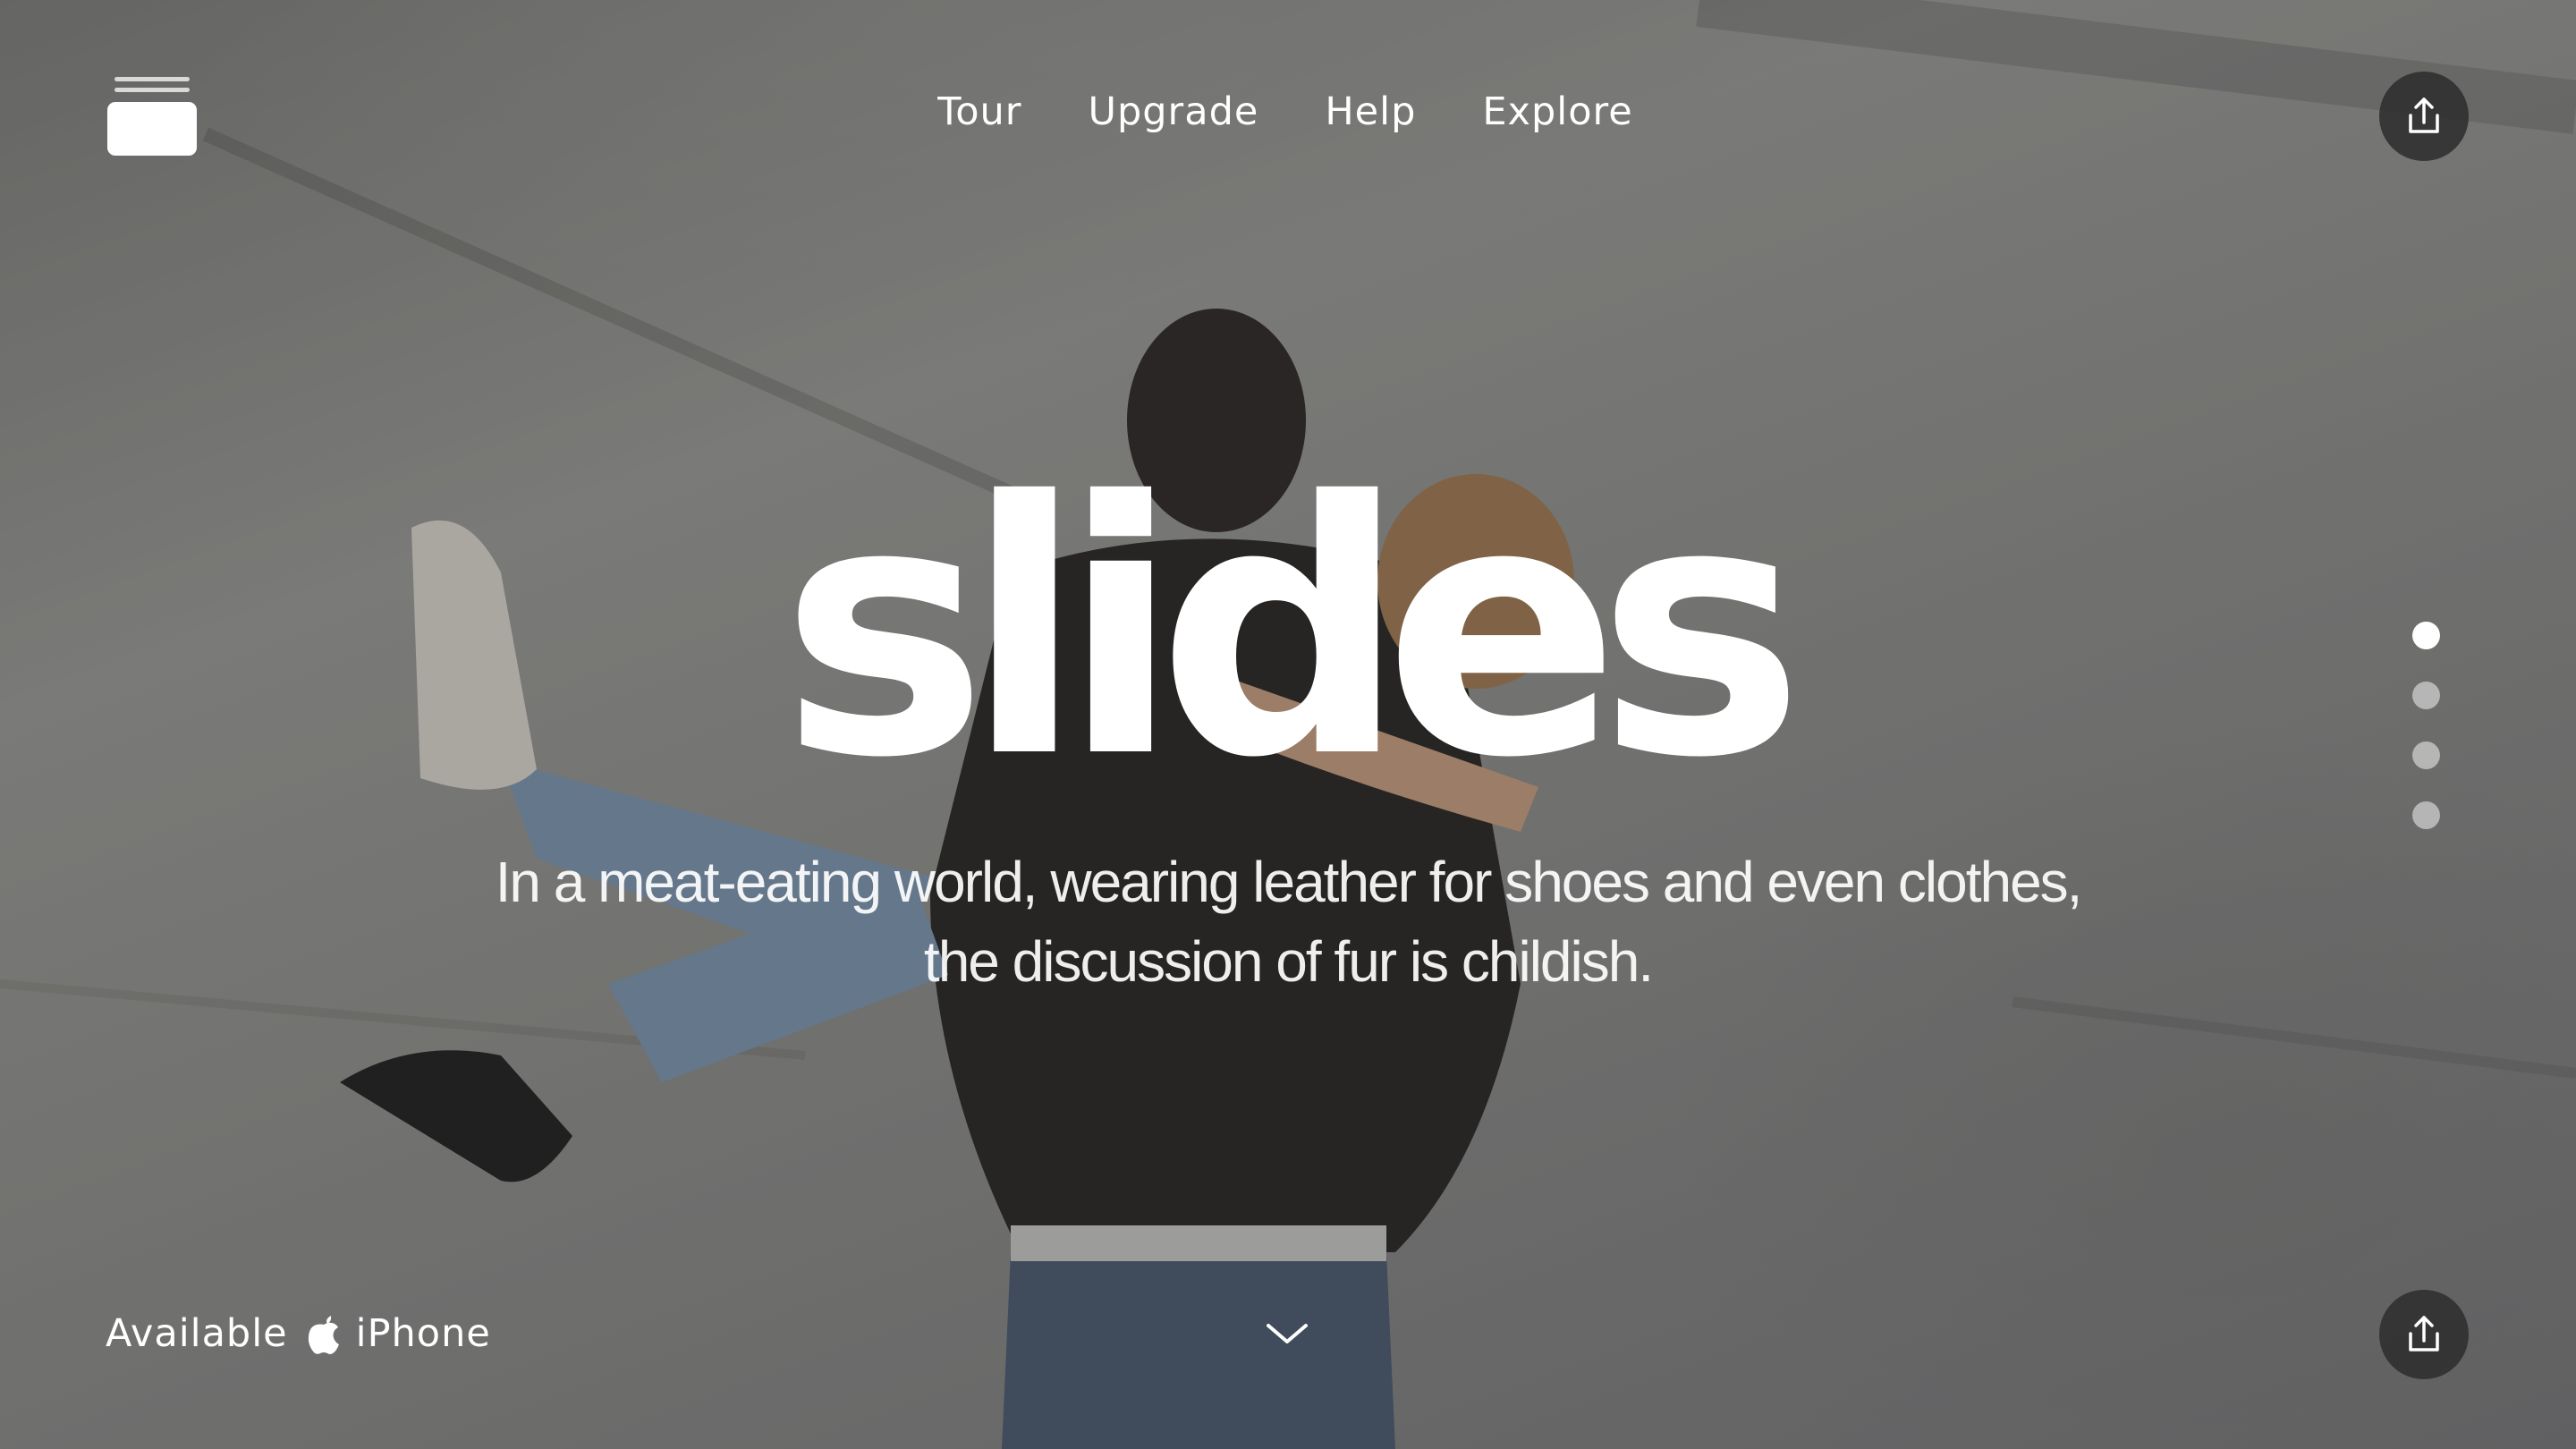 The image size is (2576, 1449). What do you see at coordinates (1370, 111) in the screenshot?
I see `nav-help: Help` at bounding box center [1370, 111].